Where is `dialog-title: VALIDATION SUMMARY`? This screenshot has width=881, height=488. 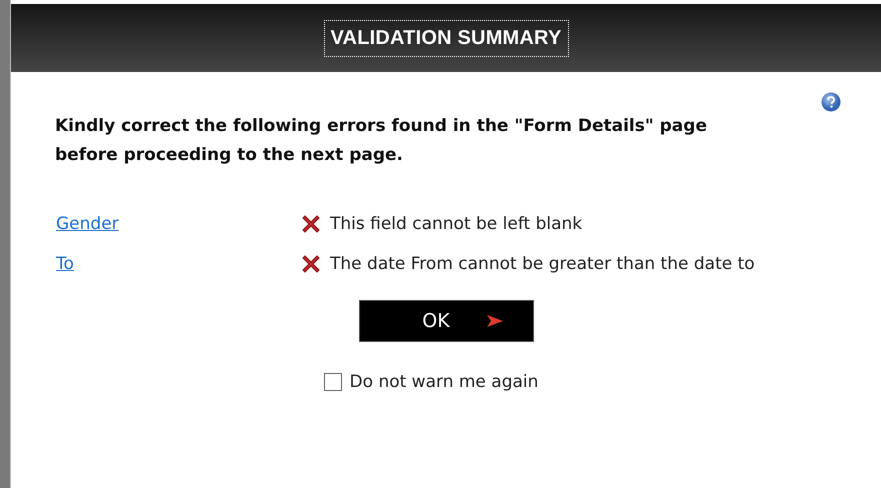 dialog-title: VALIDATION SUMMARY is located at coordinates (446, 38).